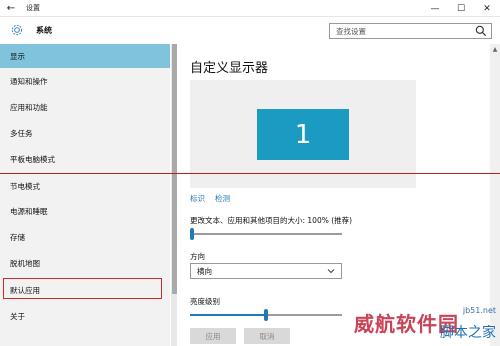  Describe the element at coordinates (85, 316) in the screenshot. I see `sidebar-item-about: 关于` at that location.